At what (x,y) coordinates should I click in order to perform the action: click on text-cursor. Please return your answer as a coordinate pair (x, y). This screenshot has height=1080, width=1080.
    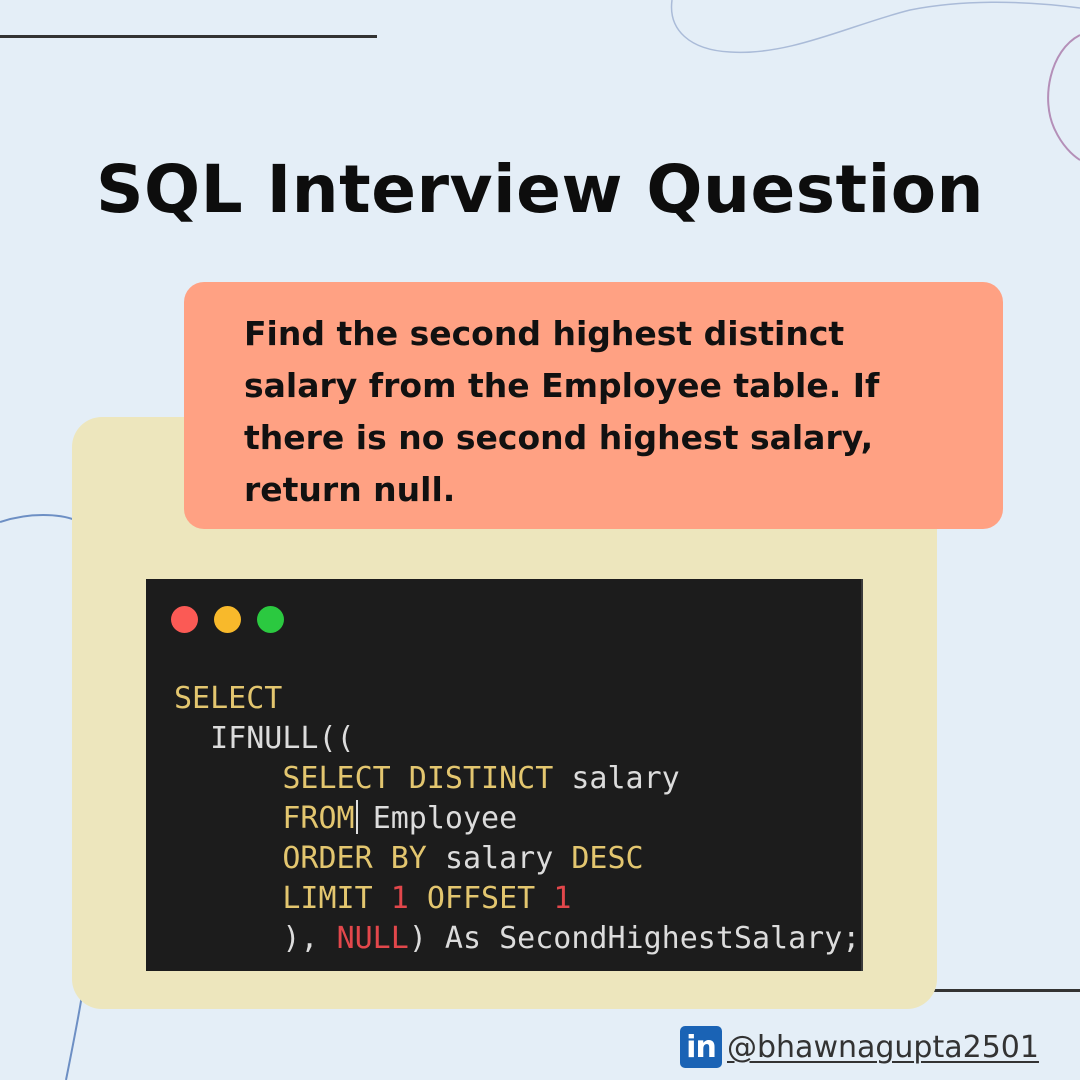
    Looking at the image, I should click on (356, 817).